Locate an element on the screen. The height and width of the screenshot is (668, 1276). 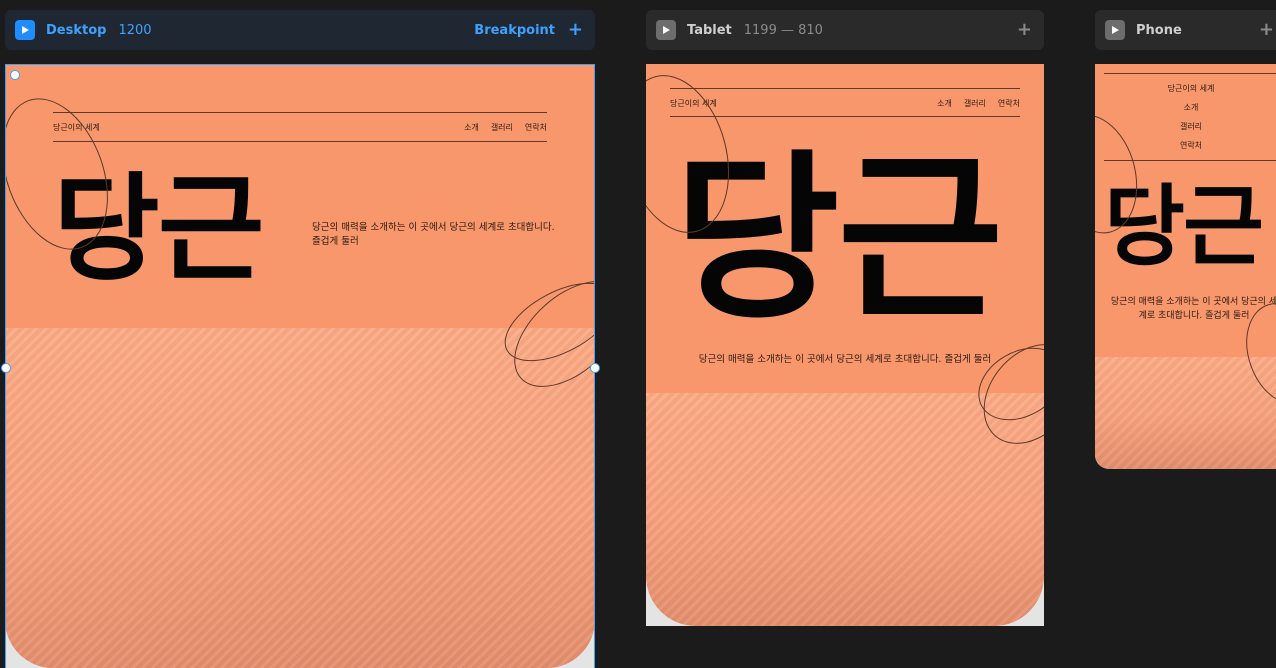
breakpoint-name: Phone is located at coordinates (1159, 30).